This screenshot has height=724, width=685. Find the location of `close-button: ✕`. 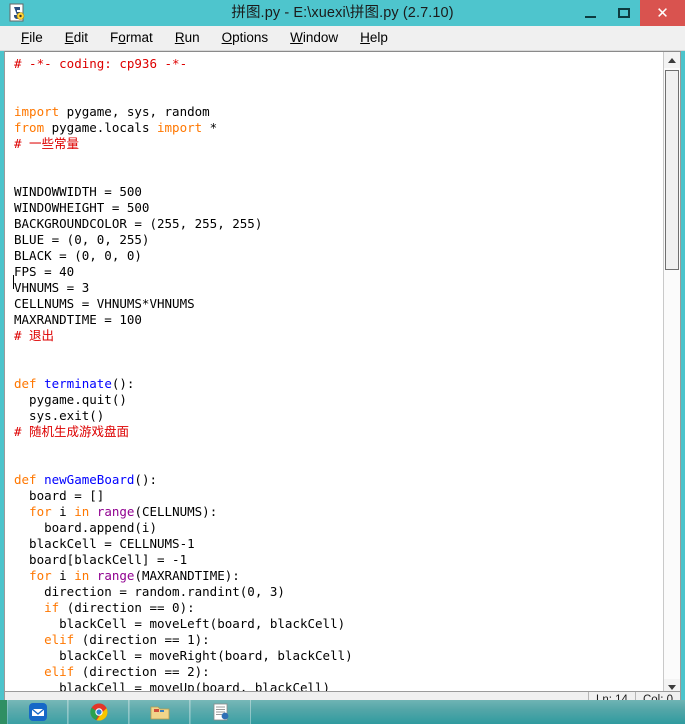

close-button: ✕ is located at coordinates (662, 13).